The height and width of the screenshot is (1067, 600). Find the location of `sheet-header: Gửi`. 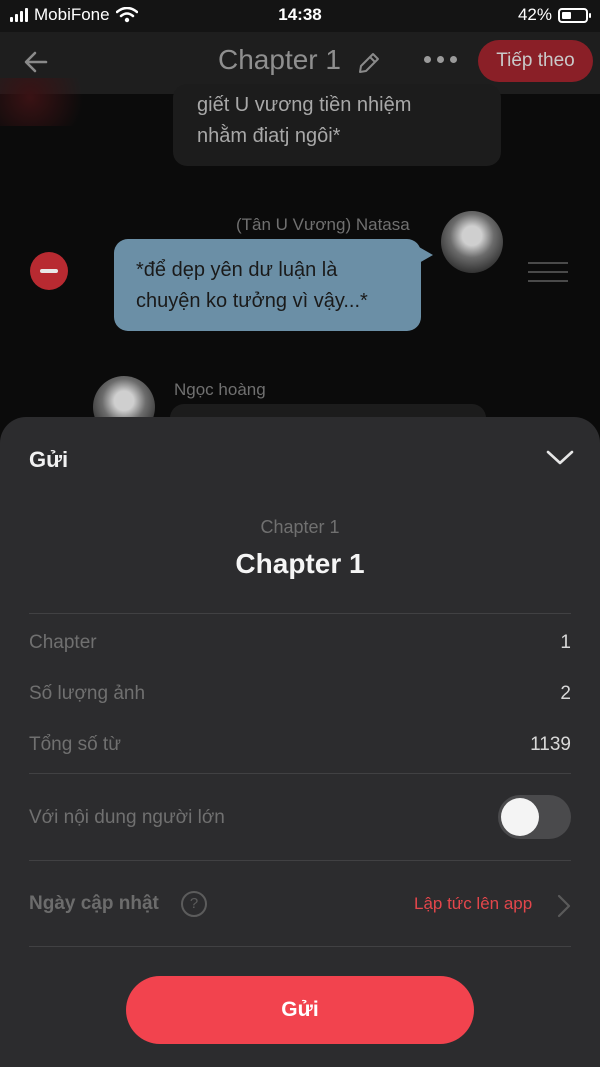

sheet-header: Gửi is located at coordinates (49, 459).